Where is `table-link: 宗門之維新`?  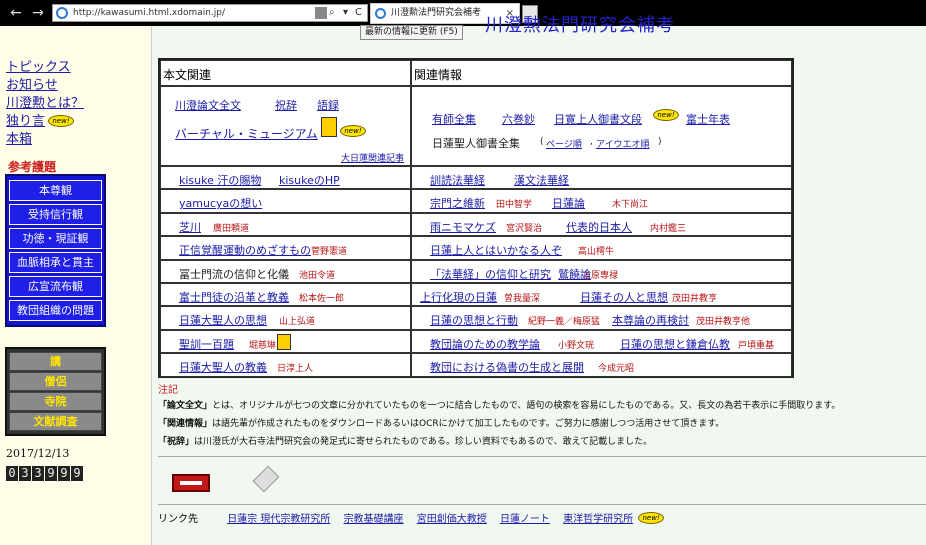 table-link: 宗門之維新 is located at coordinates (457, 203).